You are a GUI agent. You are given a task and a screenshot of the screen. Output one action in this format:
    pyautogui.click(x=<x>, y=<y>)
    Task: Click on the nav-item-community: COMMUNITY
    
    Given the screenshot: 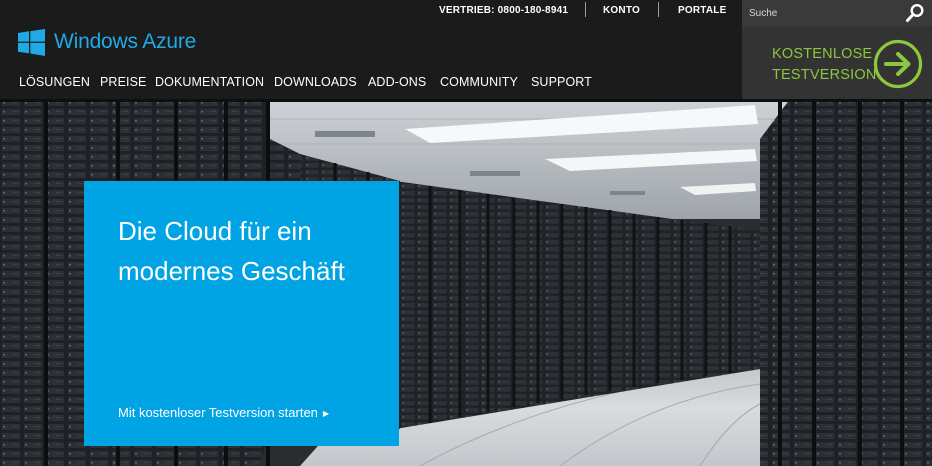 What is the action you would take?
    pyautogui.click(x=479, y=82)
    